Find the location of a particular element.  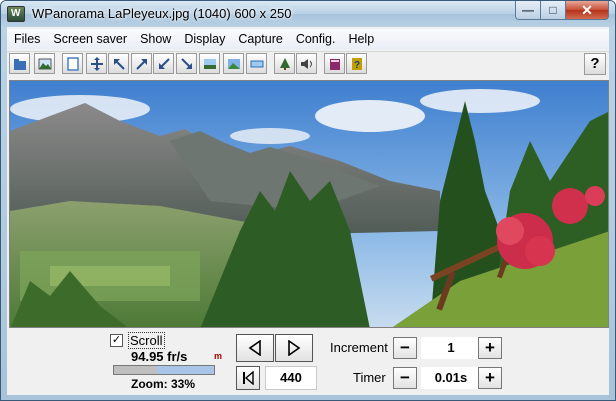

increment-increase-button: + is located at coordinates (490, 348).